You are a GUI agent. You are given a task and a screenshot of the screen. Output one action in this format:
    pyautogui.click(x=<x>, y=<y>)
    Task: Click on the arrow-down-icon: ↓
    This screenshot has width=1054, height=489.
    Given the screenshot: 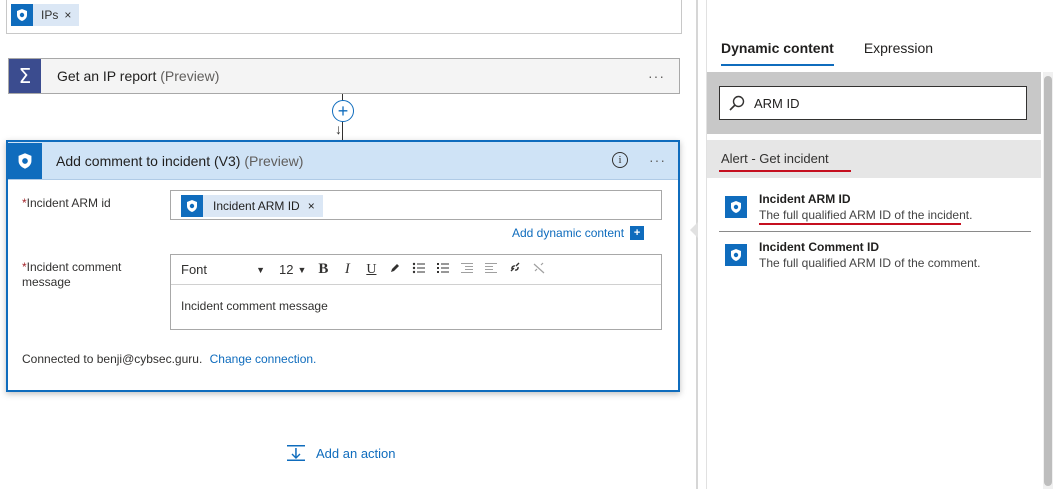 What is the action you would take?
    pyautogui.click(x=338, y=129)
    